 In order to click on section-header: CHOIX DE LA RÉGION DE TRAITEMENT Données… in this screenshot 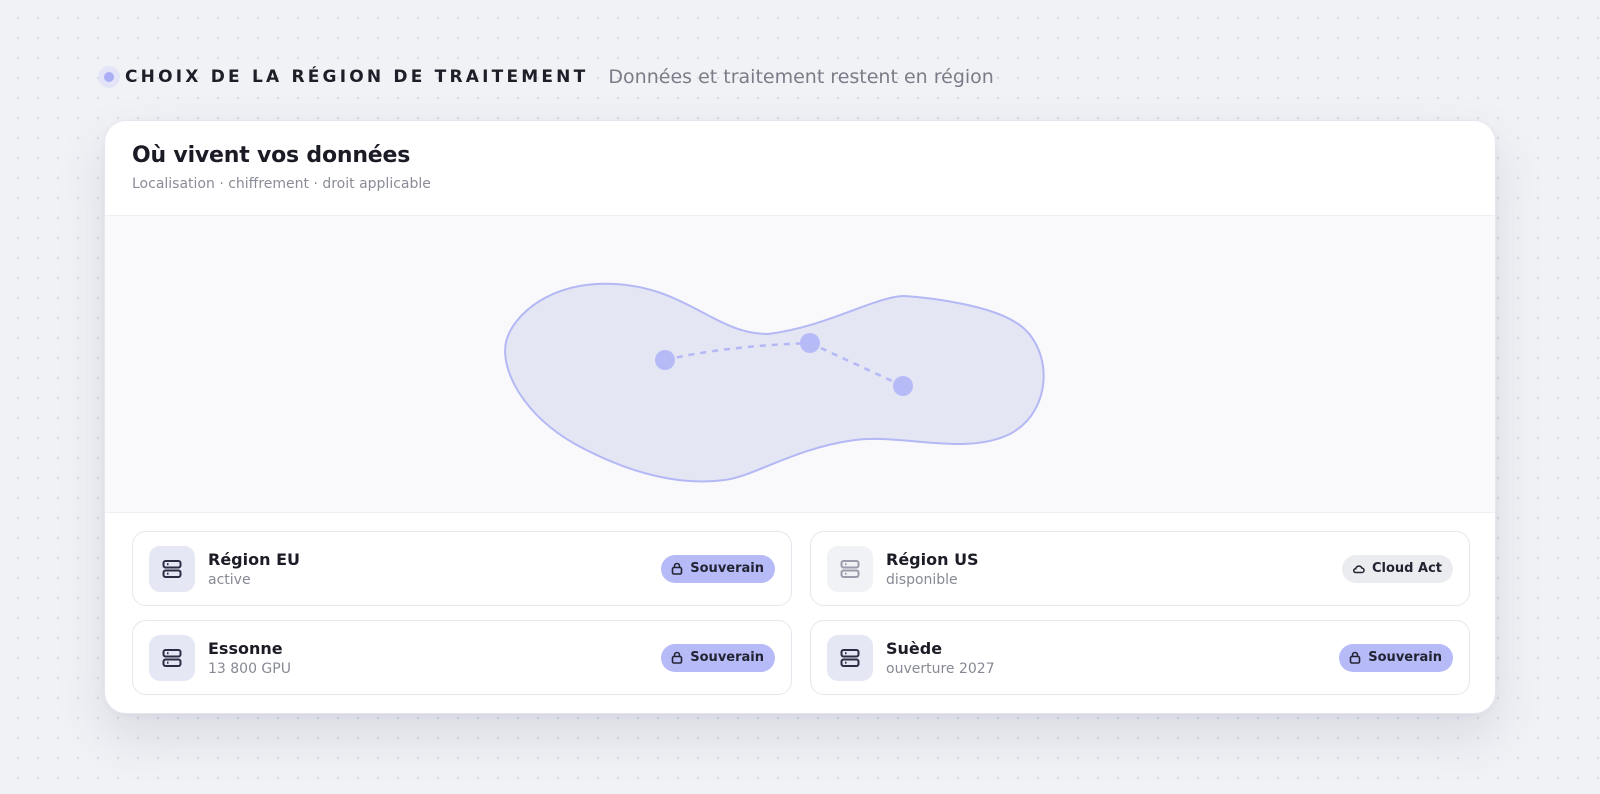, I will do `click(546, 77)`.